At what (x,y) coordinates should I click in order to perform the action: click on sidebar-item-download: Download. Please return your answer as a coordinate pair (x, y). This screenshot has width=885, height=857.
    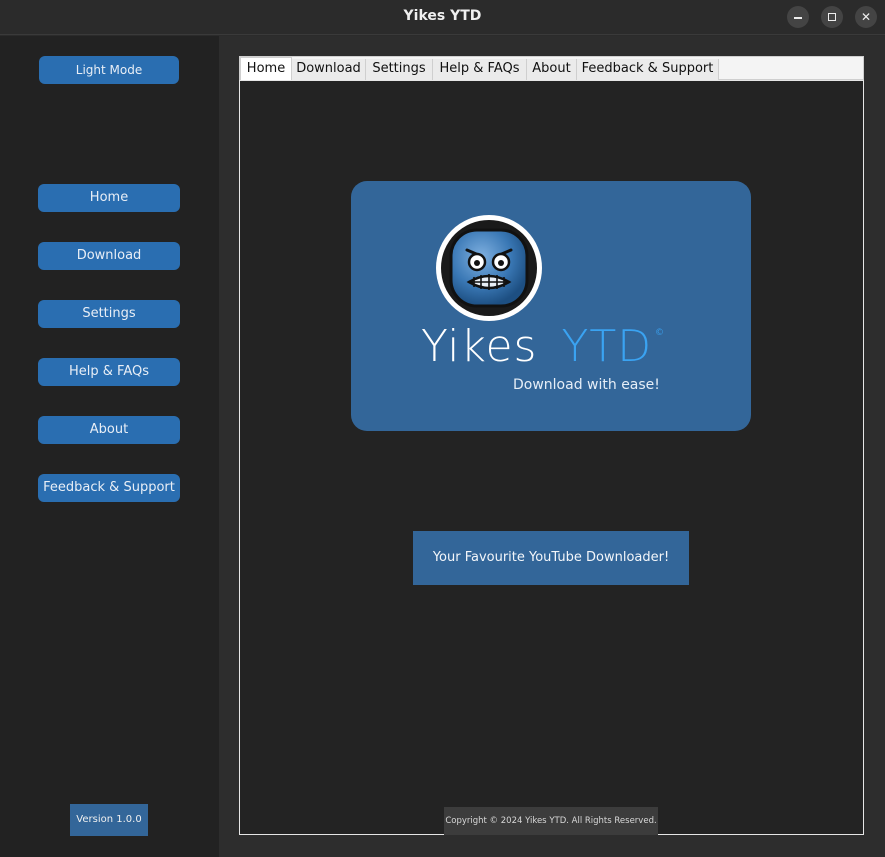
    Looking at the image, I should click on (109, 256).